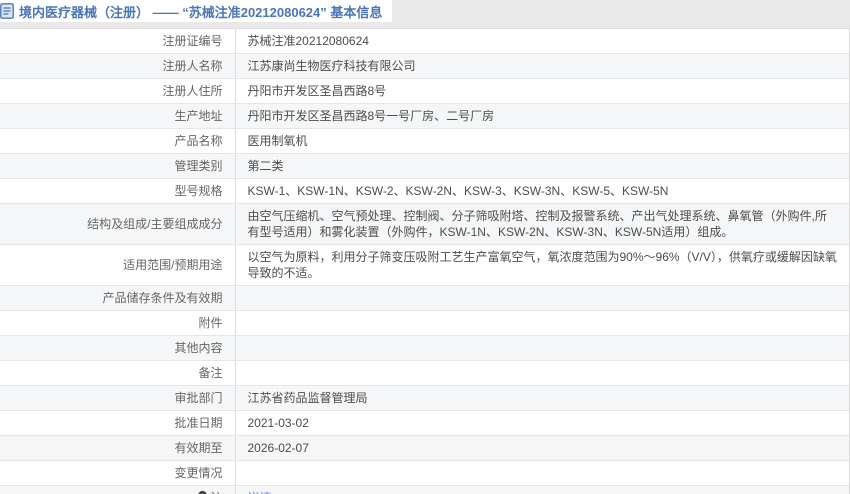 Image resolution: width=850 pixels, height=494 pixels. I want to click on row-value: 详情, so click(542, 489).